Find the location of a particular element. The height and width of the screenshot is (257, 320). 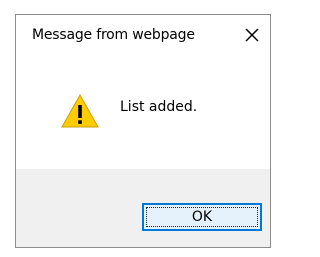

dialog-titlebar: Message from webpage is located at coordinates (143, 37).